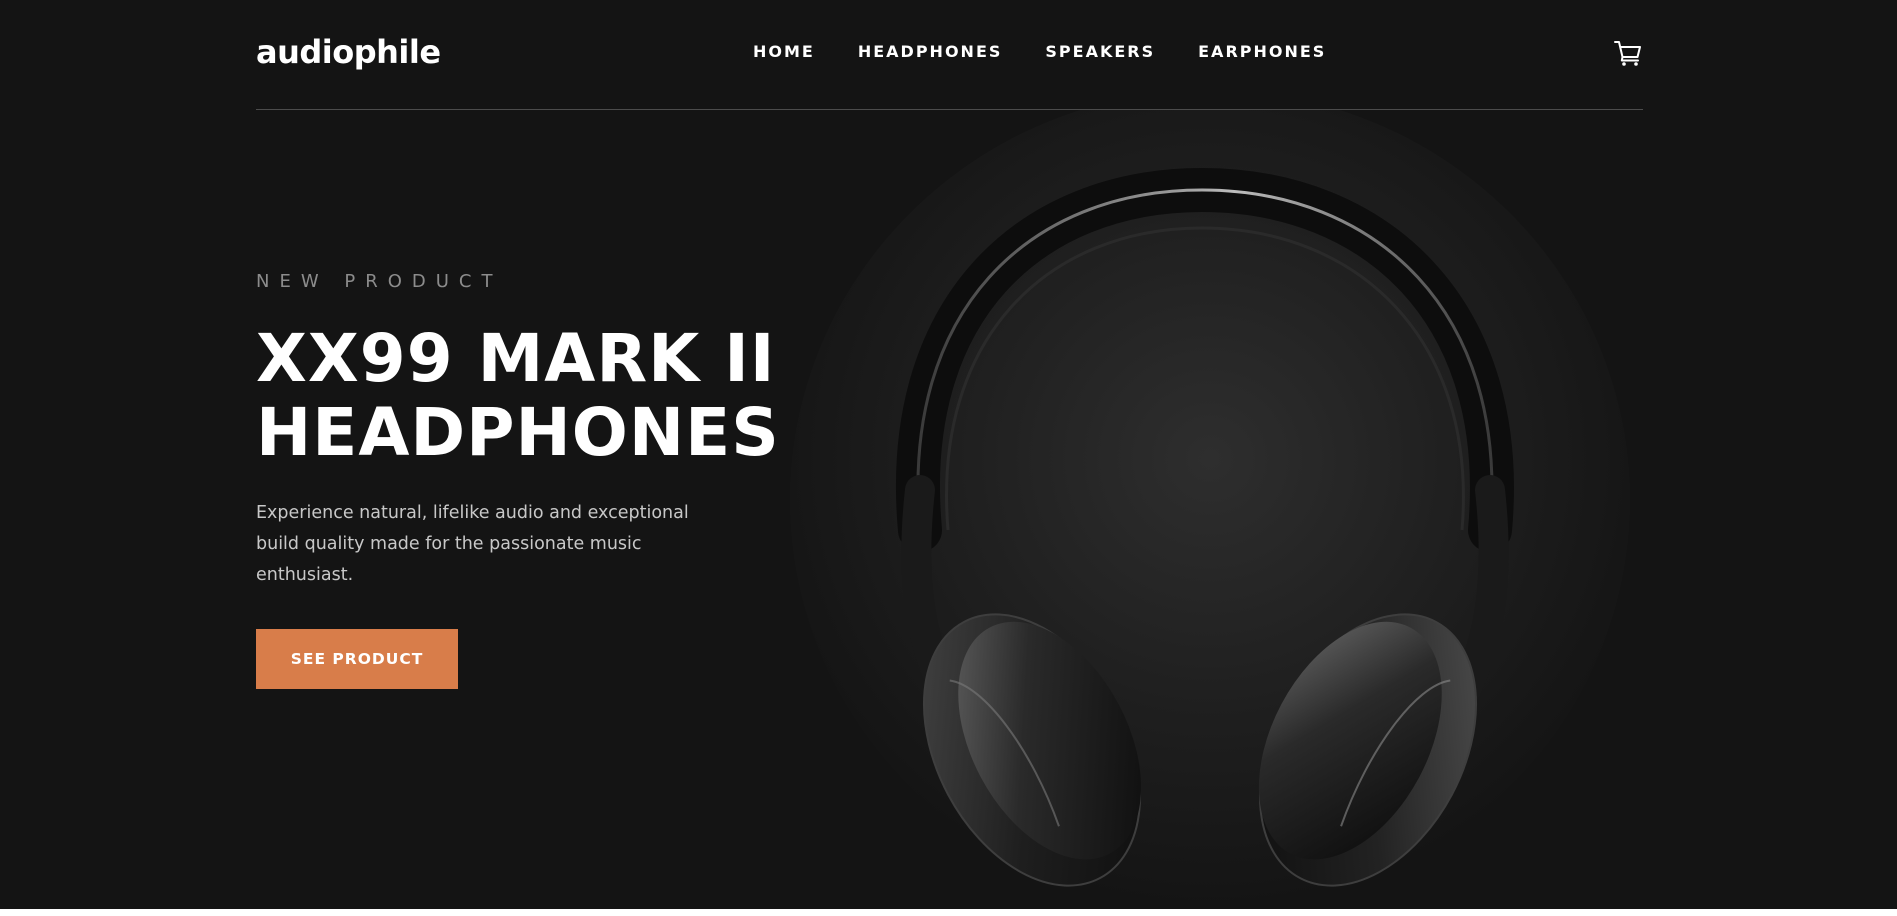 The height and width of the screenshot is (916, 1897). I want to click on nav-link-speakers: SPEAKERS, so click(1100, 52).